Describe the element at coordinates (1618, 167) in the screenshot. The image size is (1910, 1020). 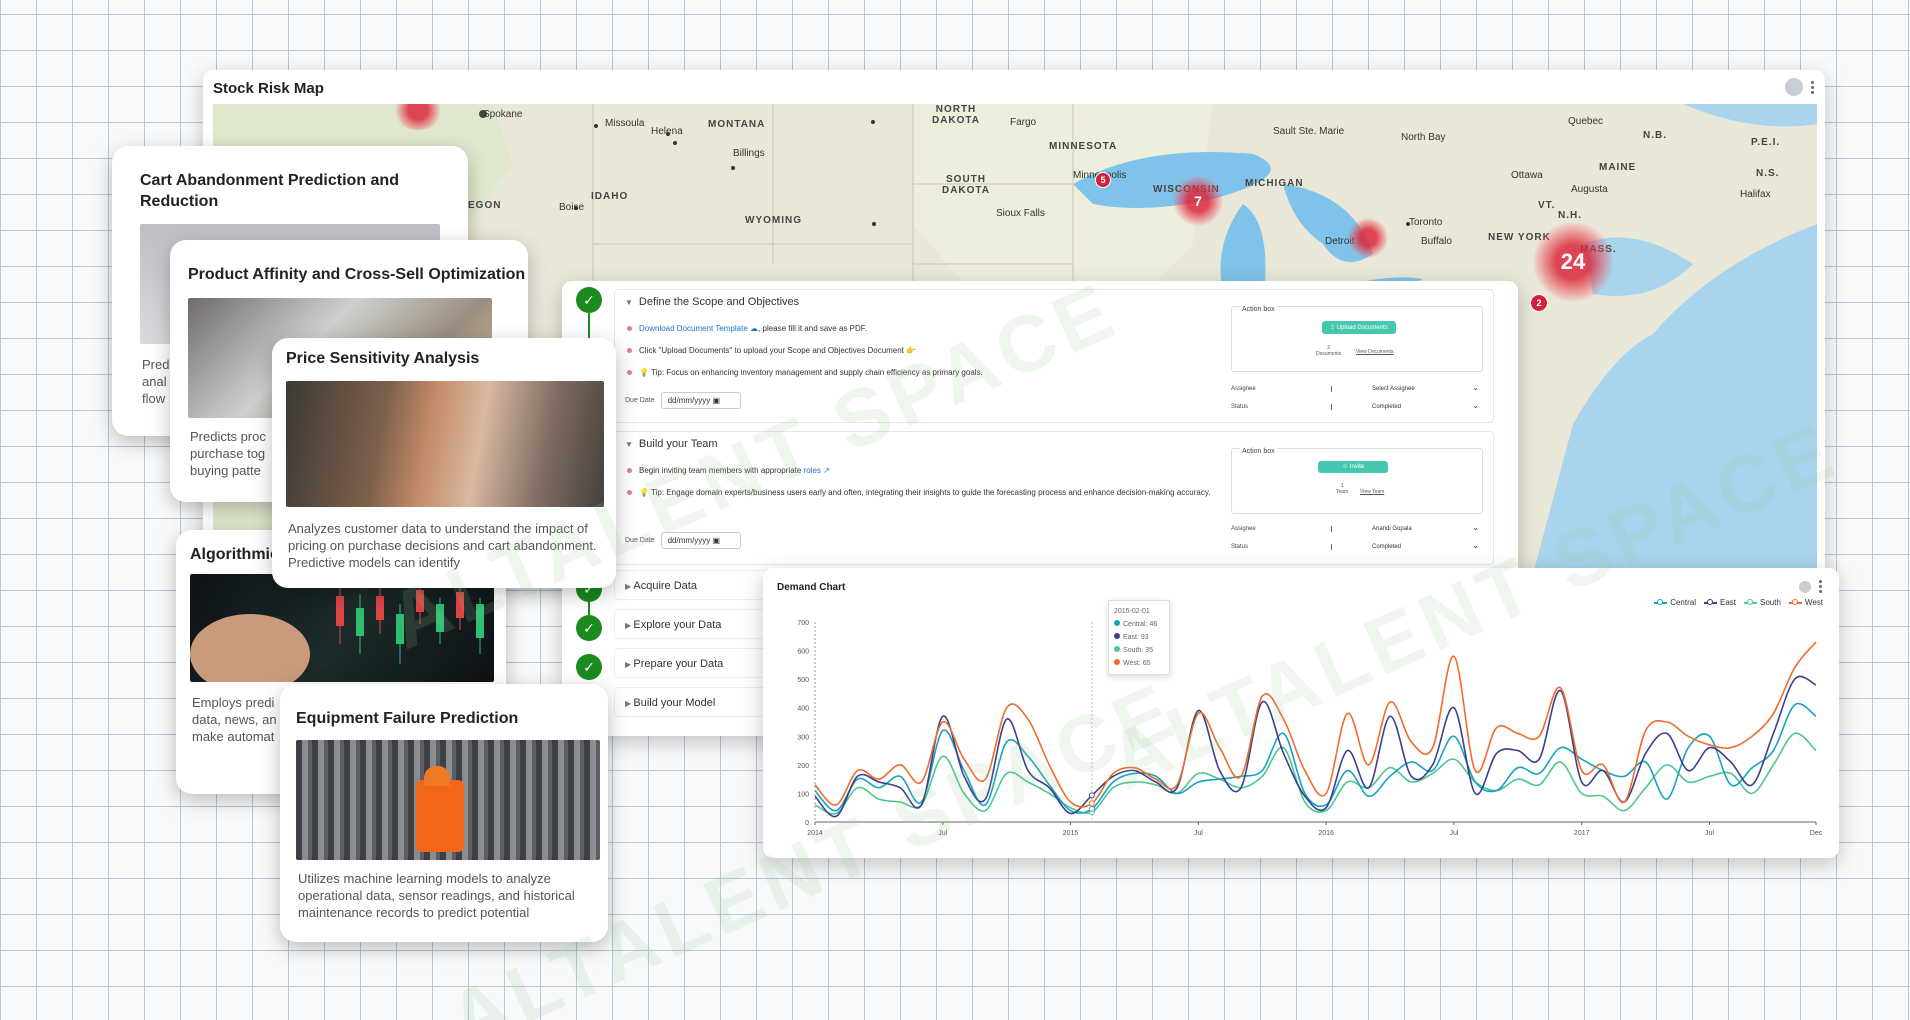
I see `map-state-label: MAINE` at that location.